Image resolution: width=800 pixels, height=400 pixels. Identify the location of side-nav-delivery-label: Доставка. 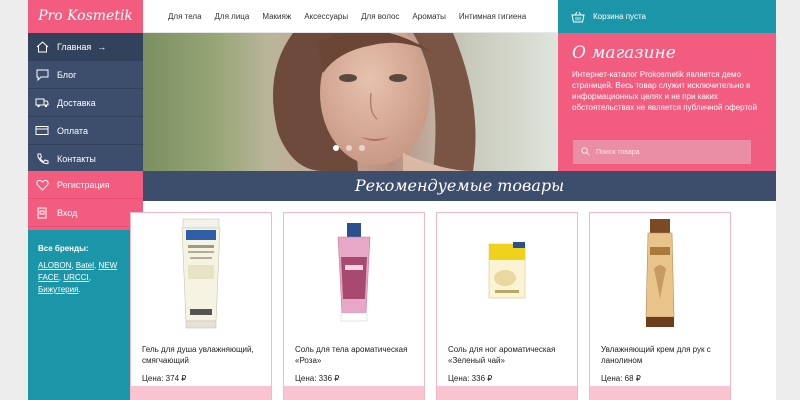
(76, 102).